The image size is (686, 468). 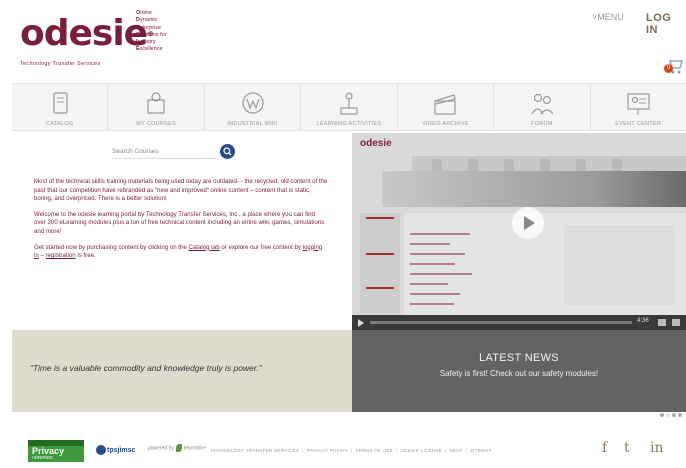 I want to click on nav-item-video-archive: VIDEO ARCHIVE, so click(x=446, y=107).